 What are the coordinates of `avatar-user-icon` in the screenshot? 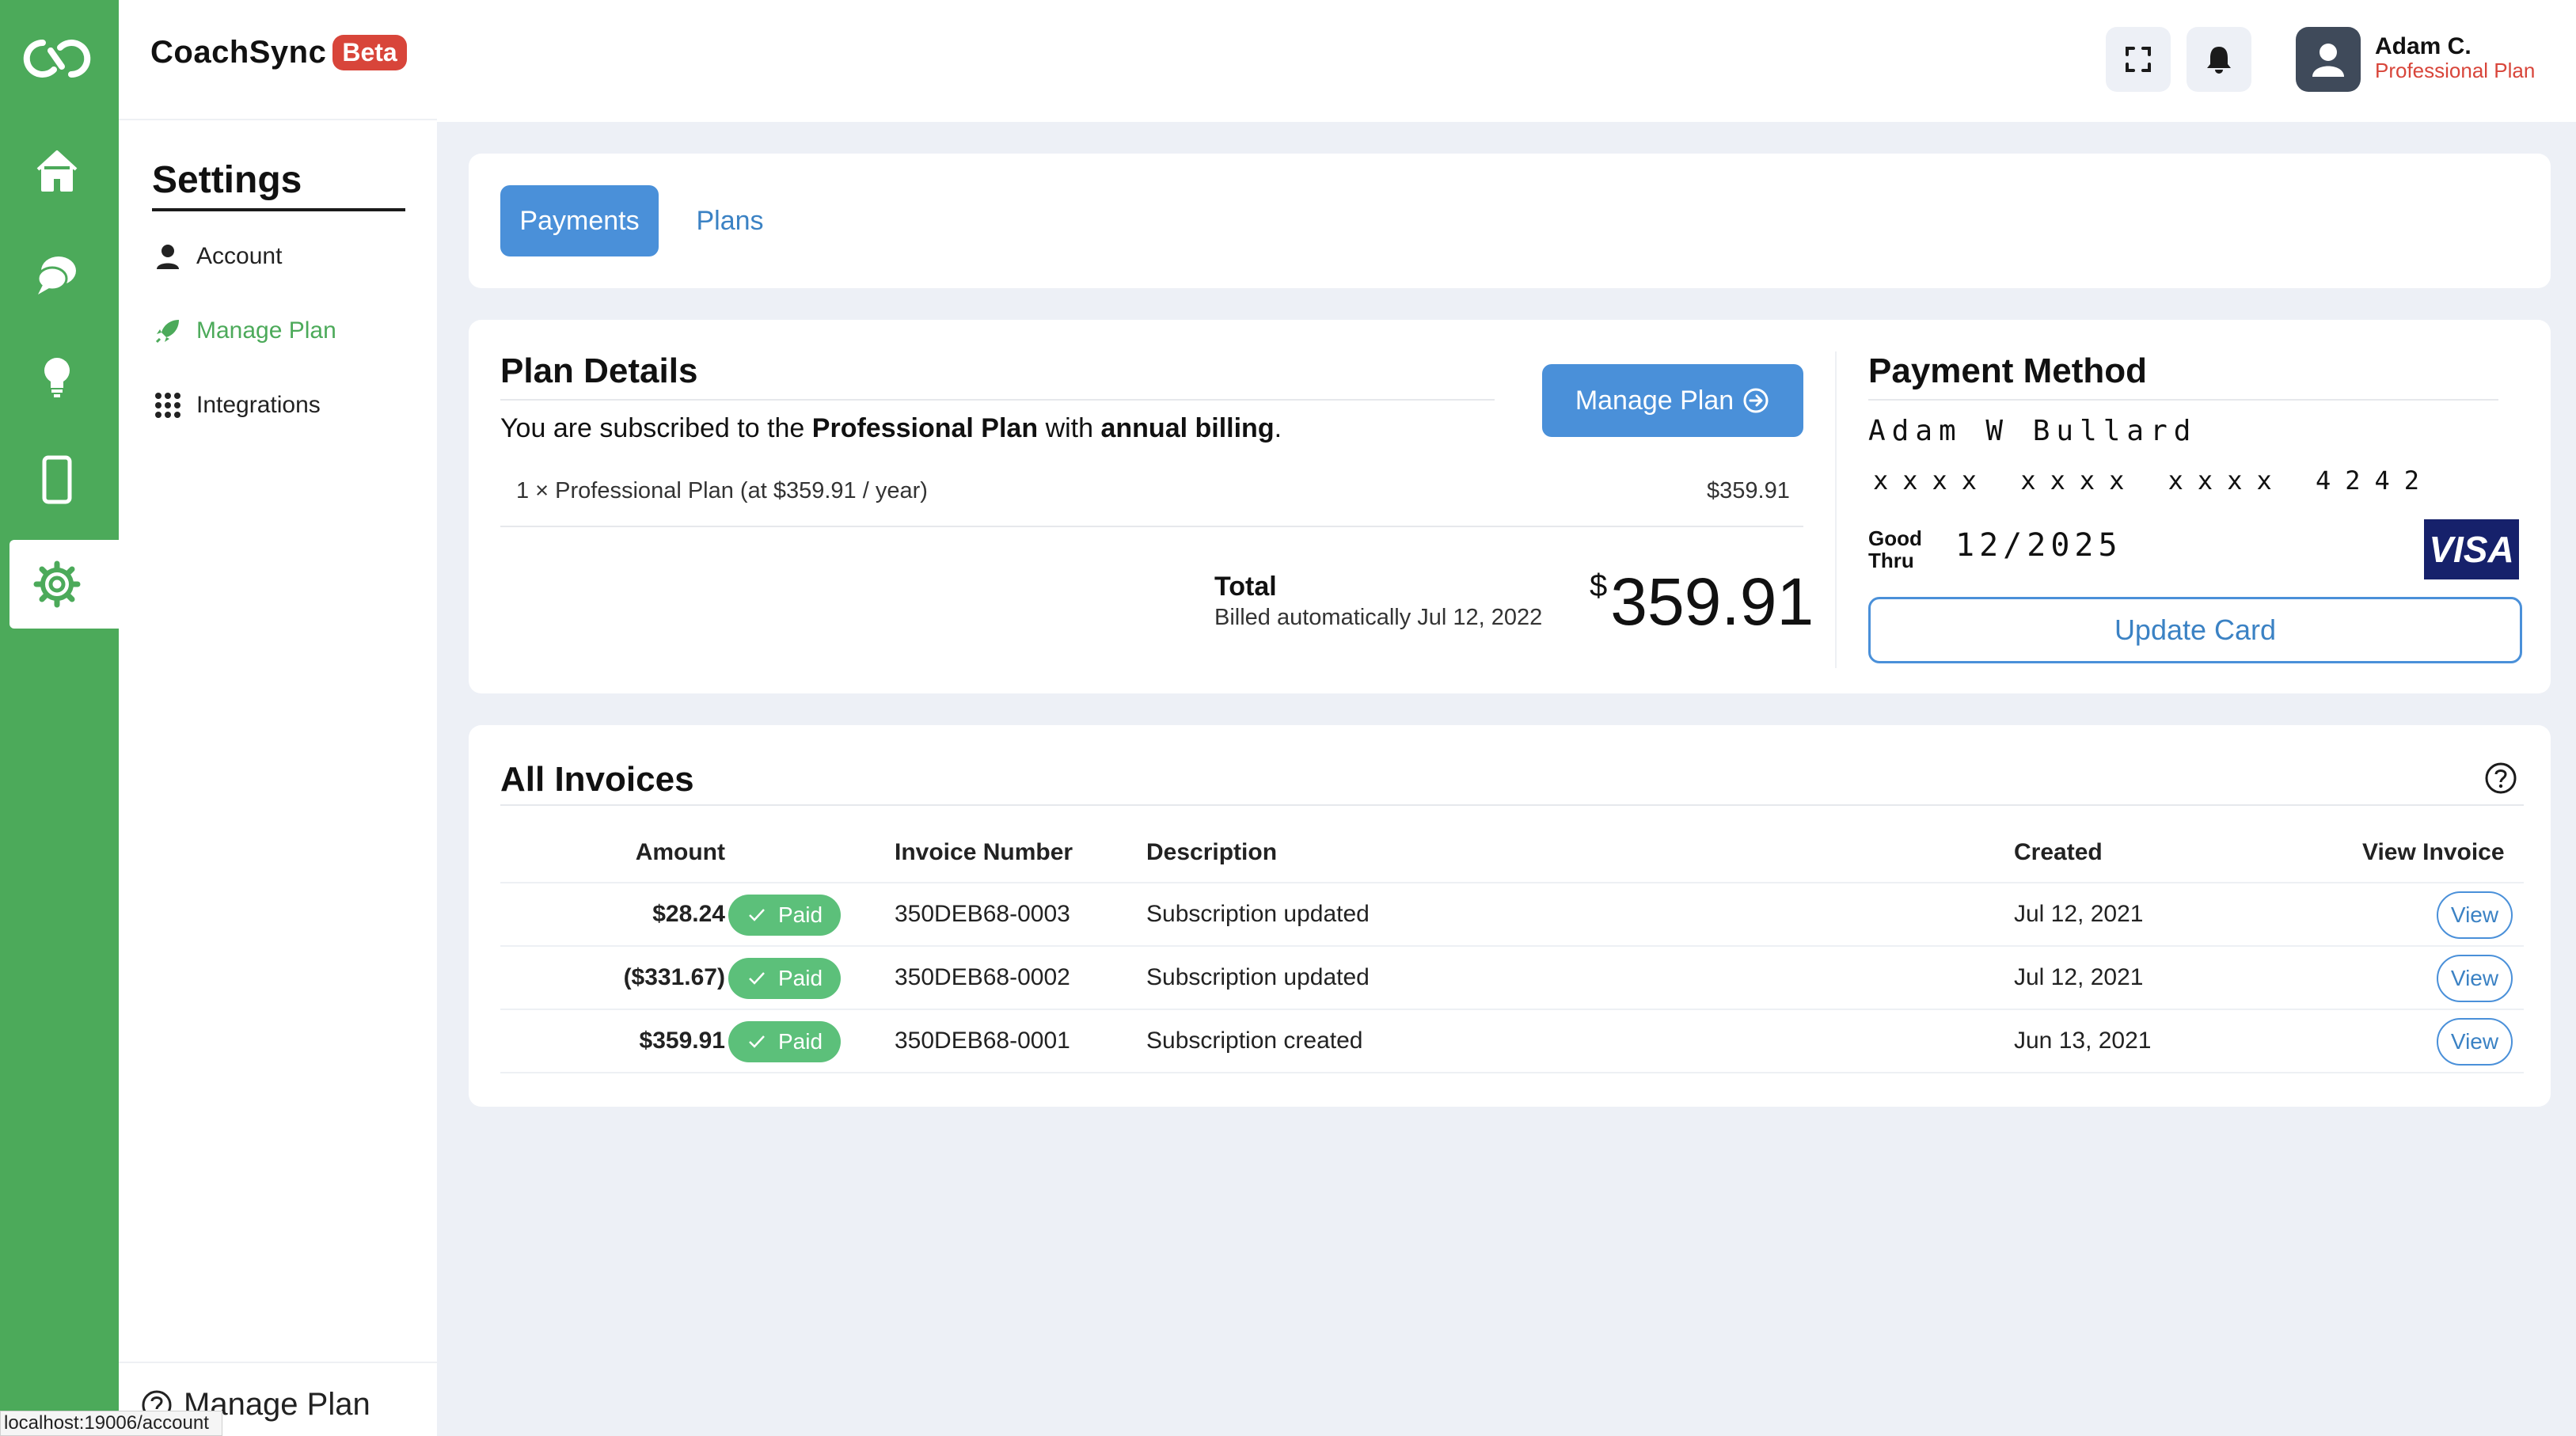 It's located at (2328, 61).